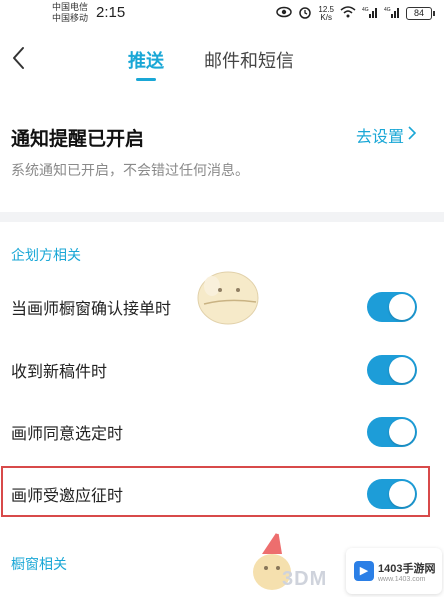  What do you see at coordinates (39, 564) in the screenshot?
I see `section-header-showcase: 橱窗相关` at bounding box center [39, 564].